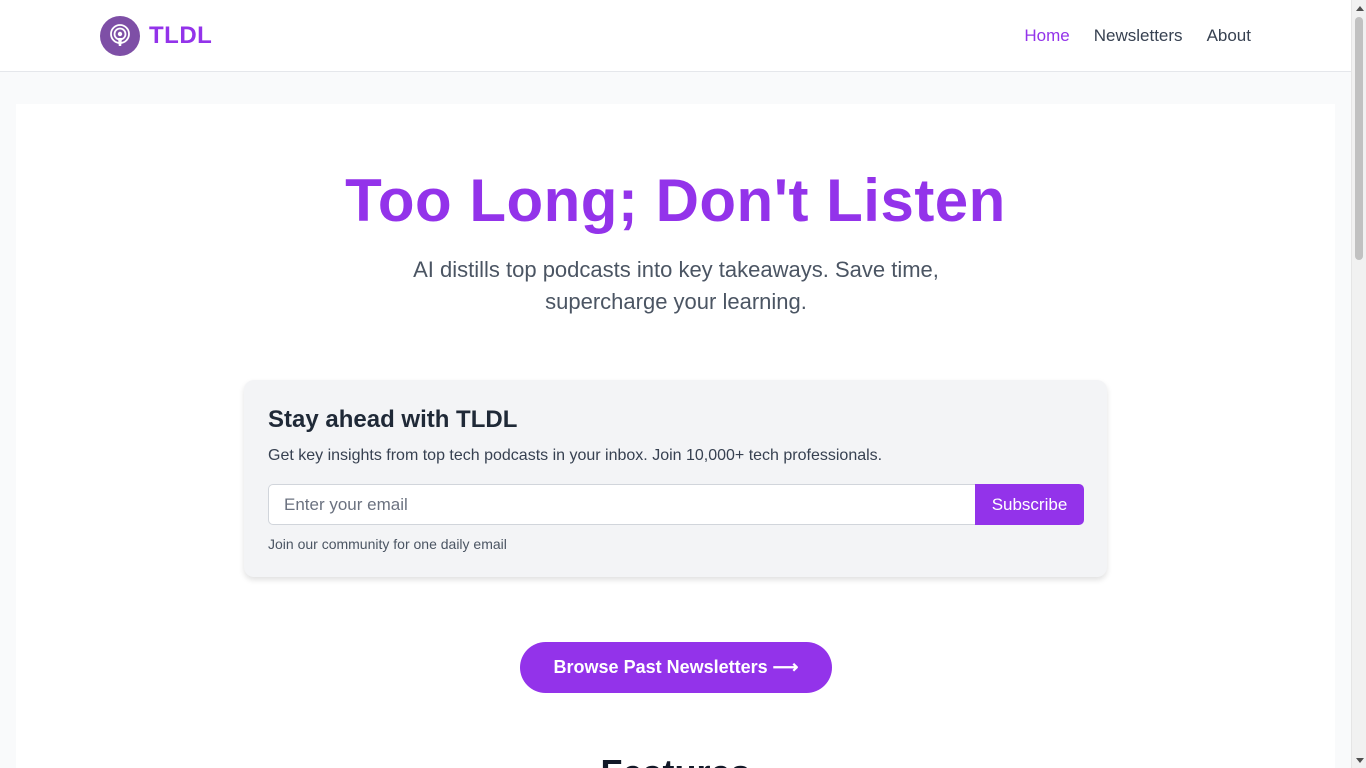  I want to click on features-heading: Features, so click(675, 760).